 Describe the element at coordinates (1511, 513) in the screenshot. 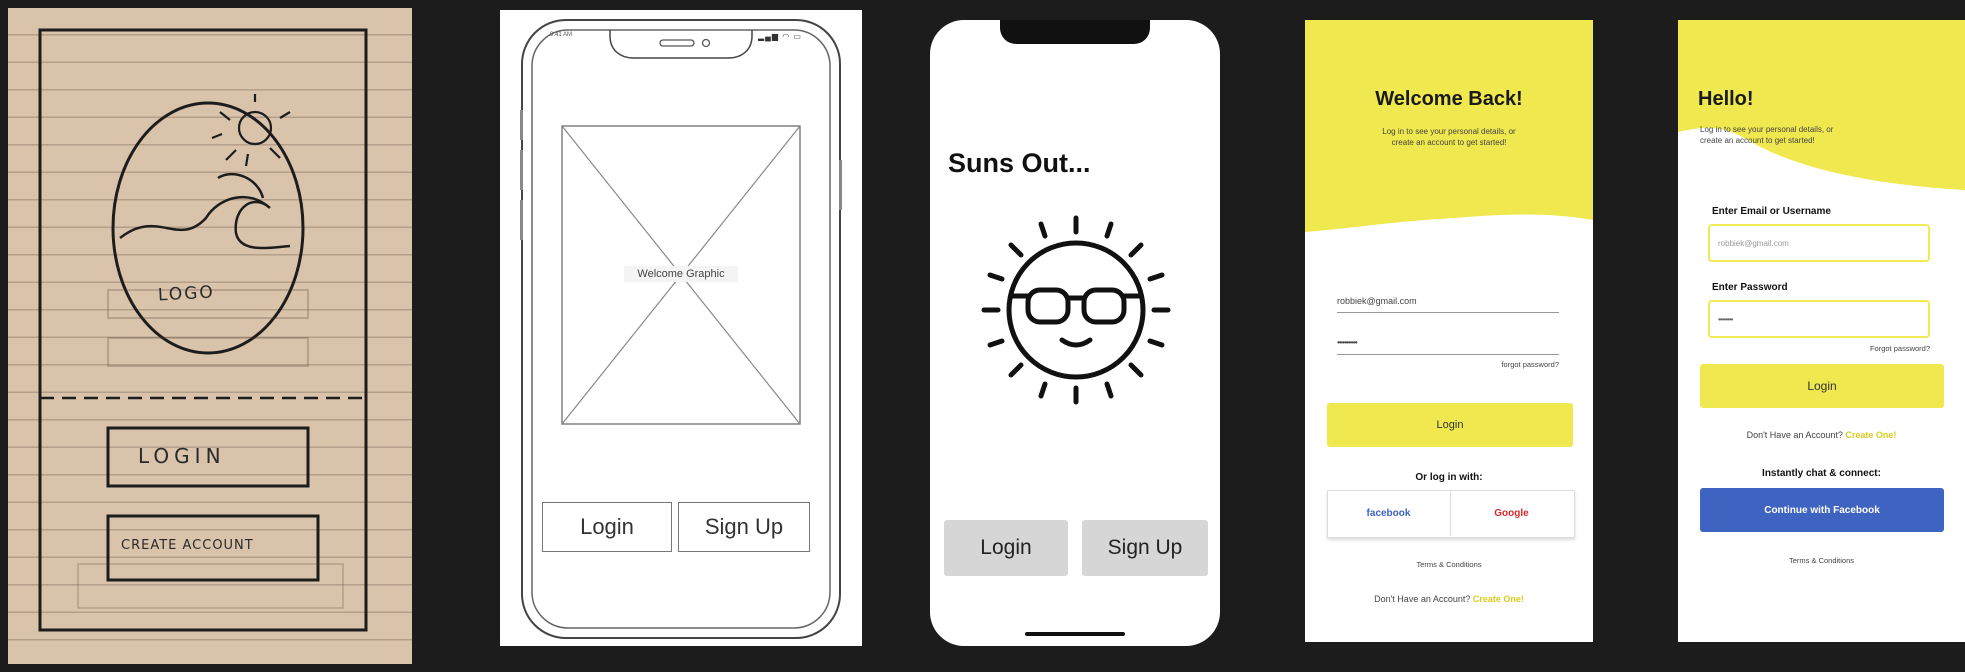

I see `google-login-button: Google` at that location.